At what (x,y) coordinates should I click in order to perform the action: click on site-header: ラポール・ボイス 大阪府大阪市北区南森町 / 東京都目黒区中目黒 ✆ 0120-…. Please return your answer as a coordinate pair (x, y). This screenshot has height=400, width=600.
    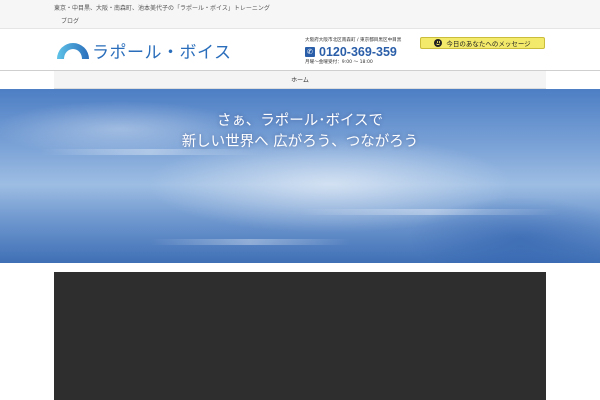
    Looking at the image, I should click on (300, 49).